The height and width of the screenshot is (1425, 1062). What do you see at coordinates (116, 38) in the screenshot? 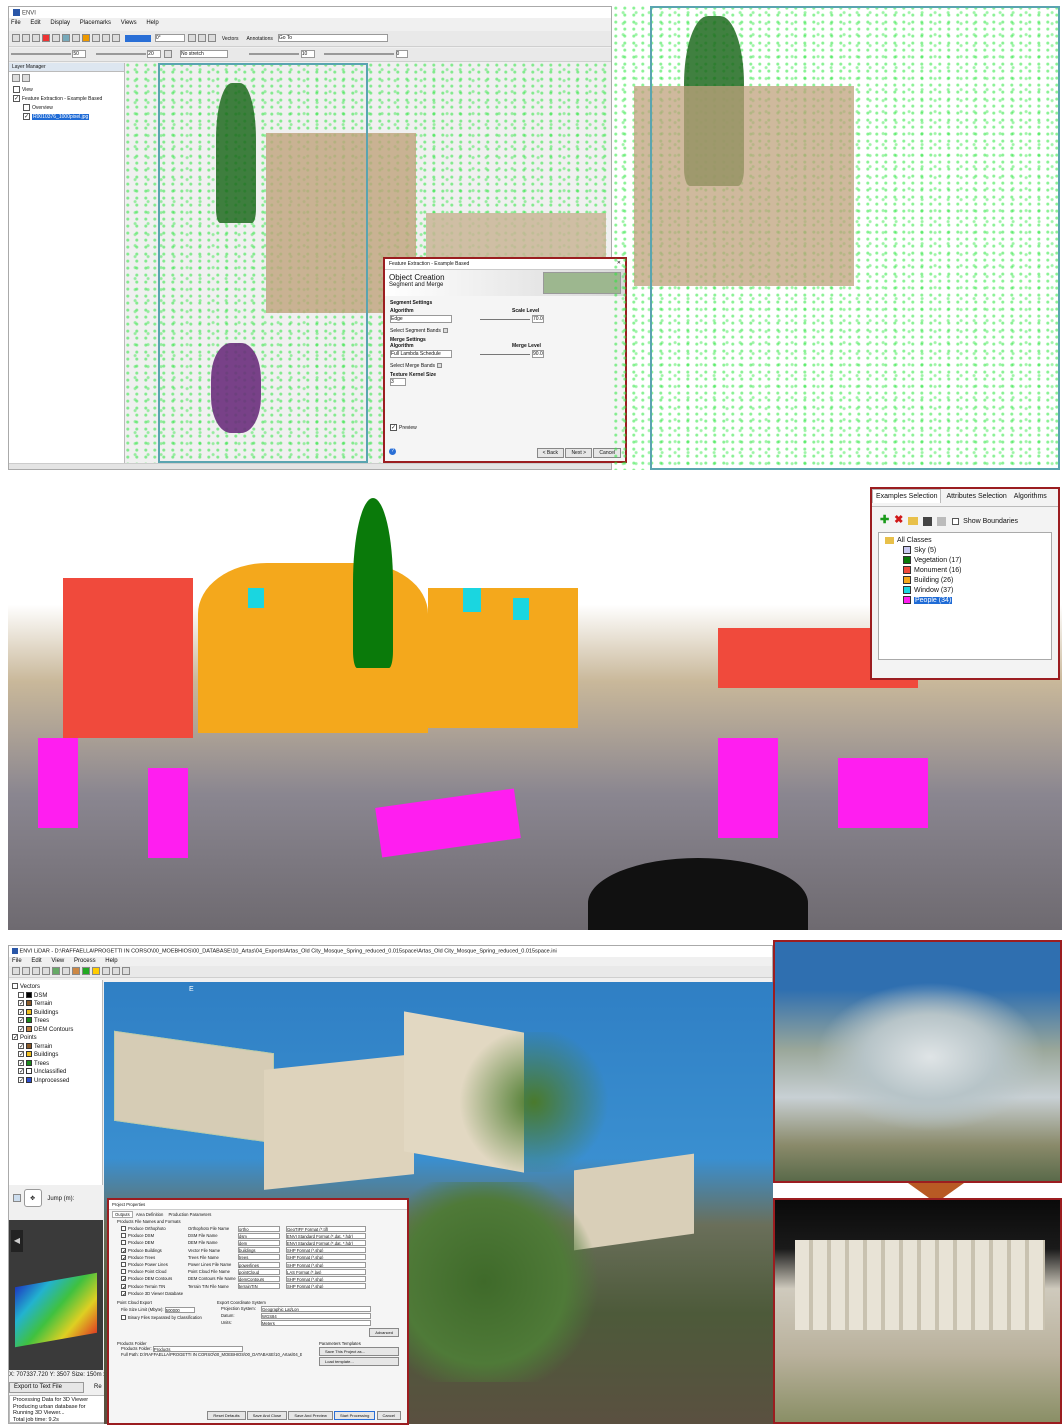
I see `rotate-icon` at bounding box center [116, 38].